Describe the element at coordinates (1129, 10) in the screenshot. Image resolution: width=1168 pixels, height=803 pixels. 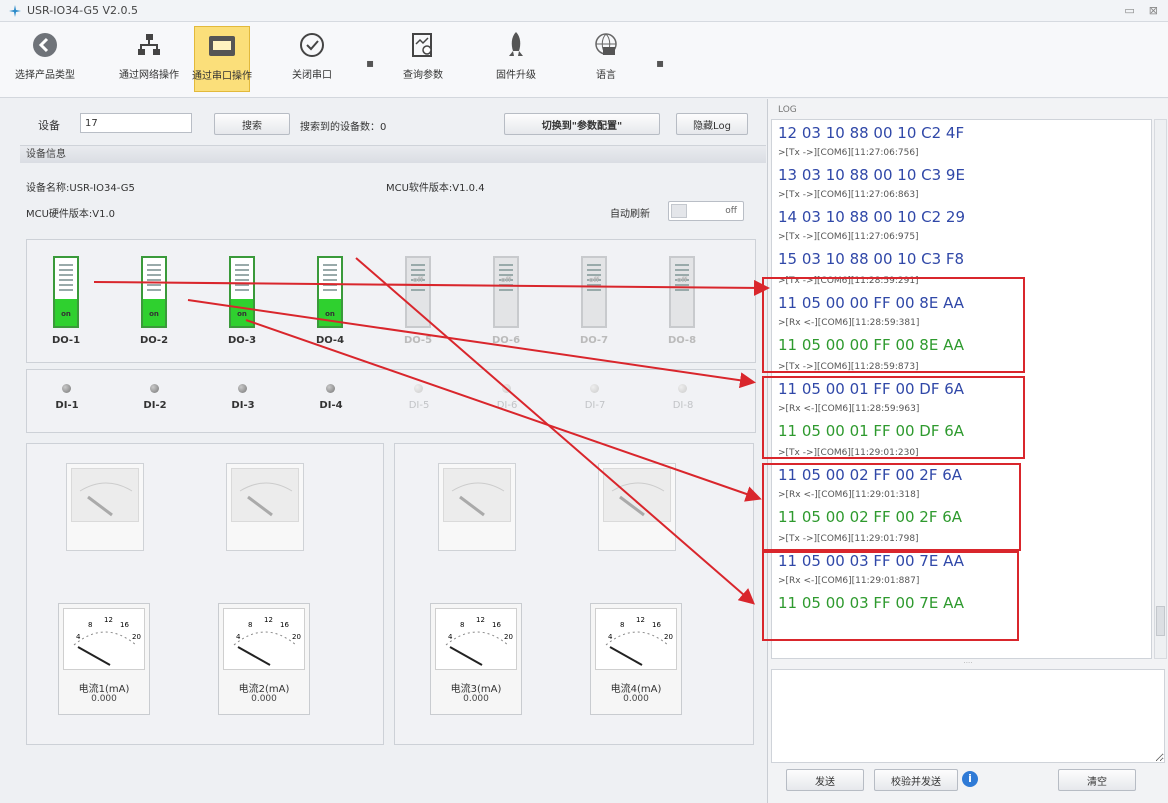
I see `minimize-icon: ▭` at that location.